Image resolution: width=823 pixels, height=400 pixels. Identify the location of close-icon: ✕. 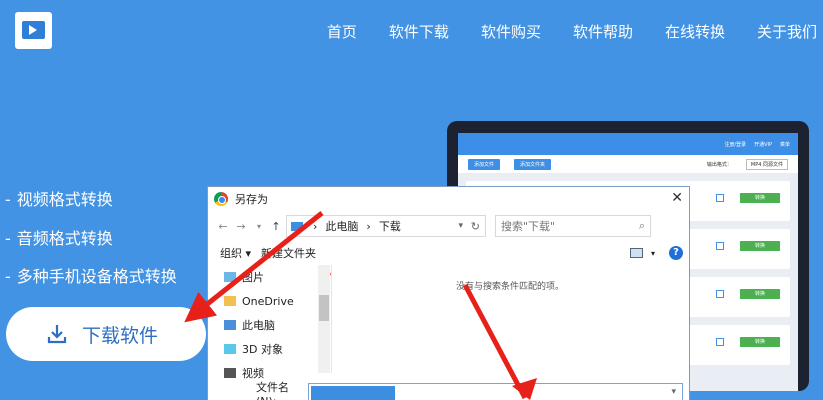
(677, 198).